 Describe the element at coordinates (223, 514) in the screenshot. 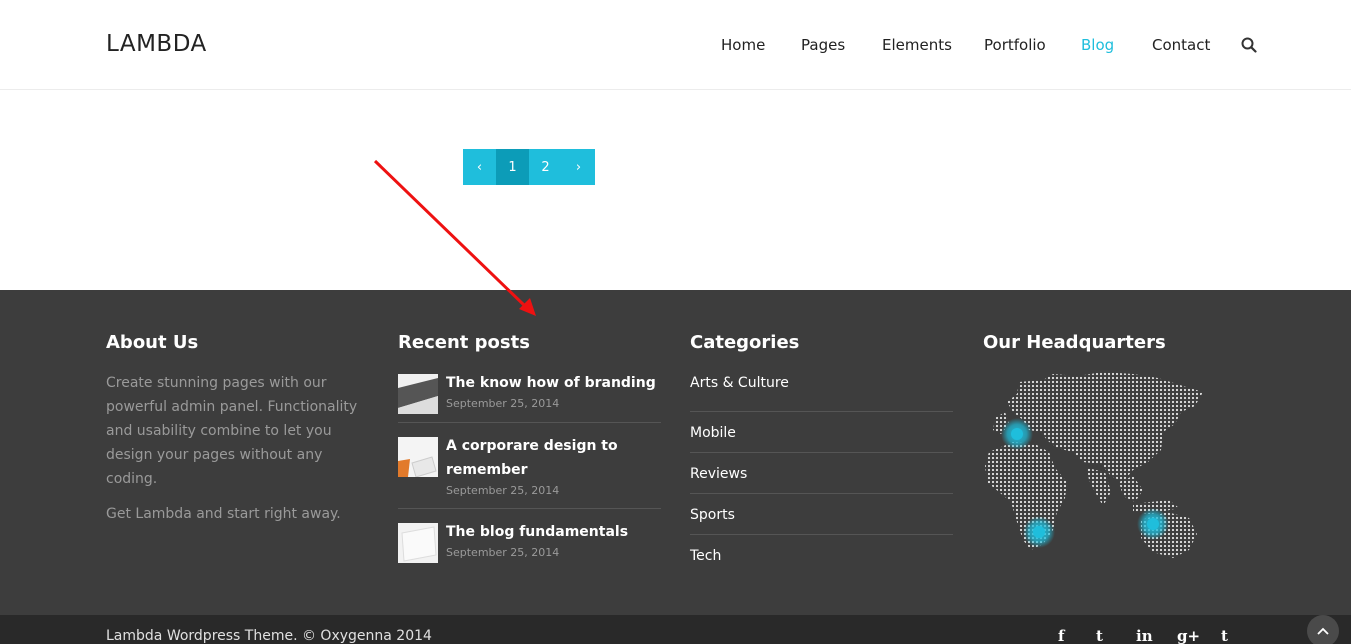

I see `footer-about-cta: Get Lambda and start right away.` at that location.